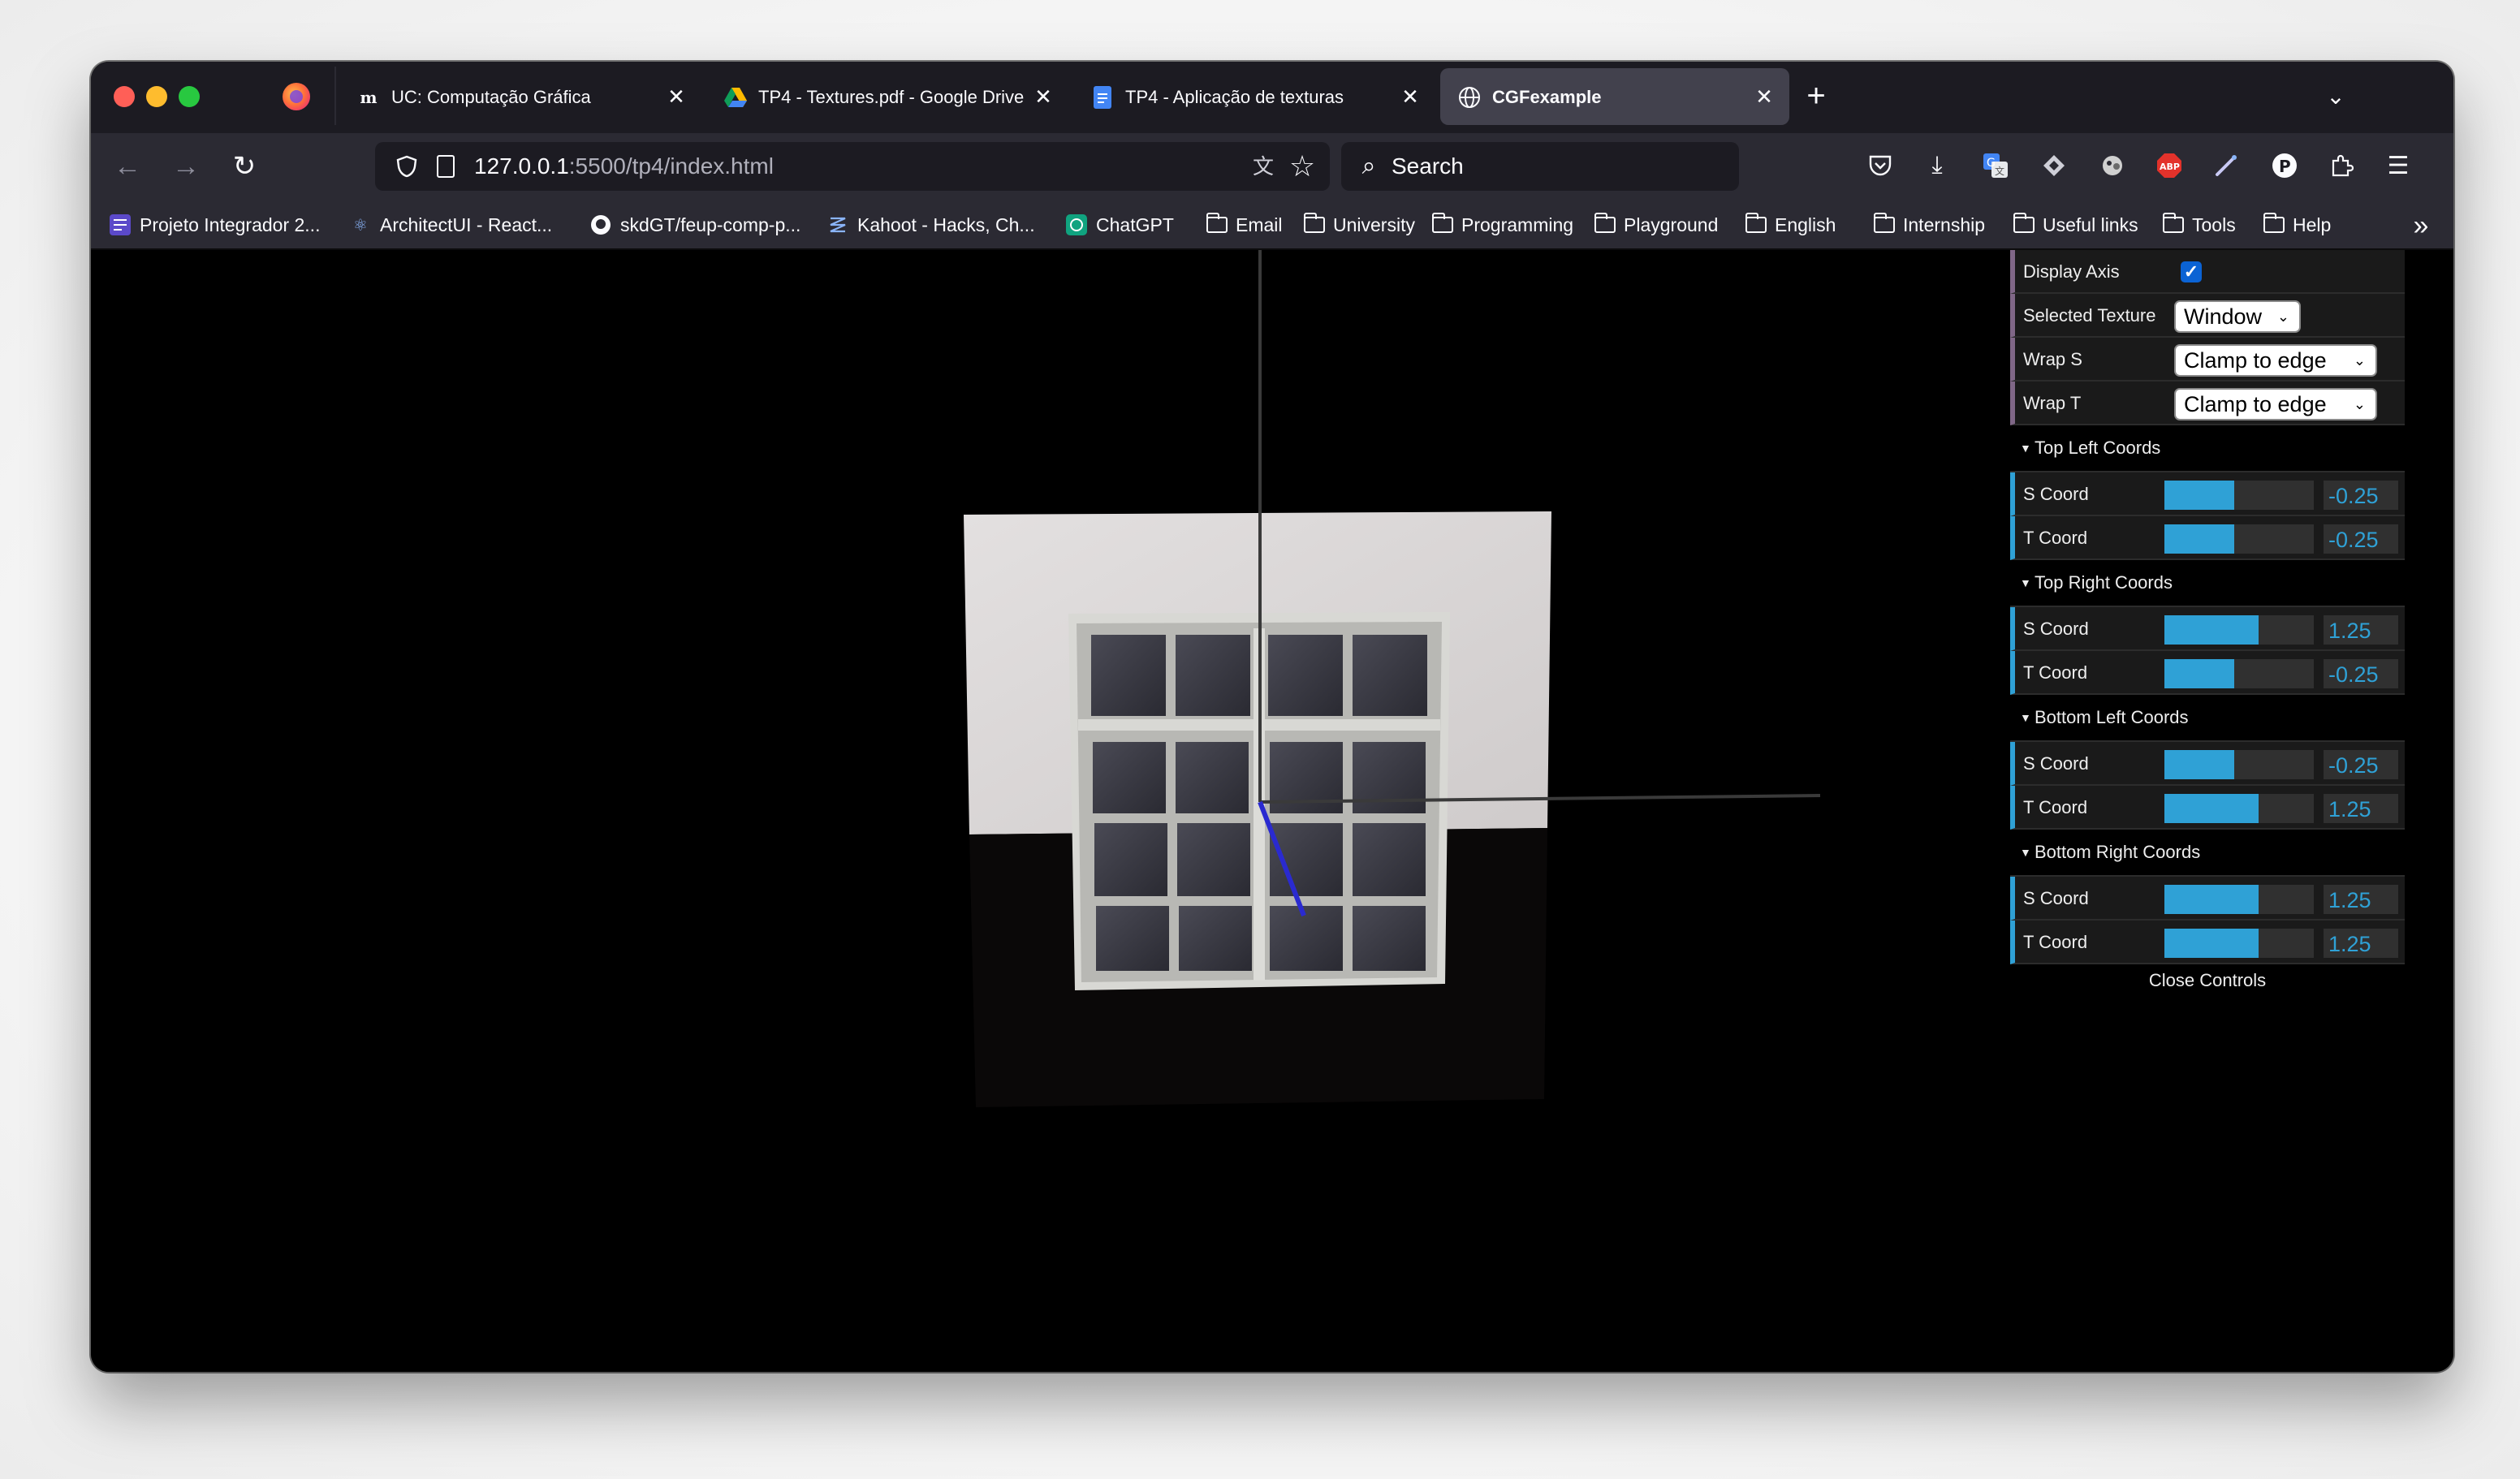  What do you see at coordinates (1944, 224) in the screenshot?
I see `bookmark-label: Internship` at bounding box center [1944, 224].